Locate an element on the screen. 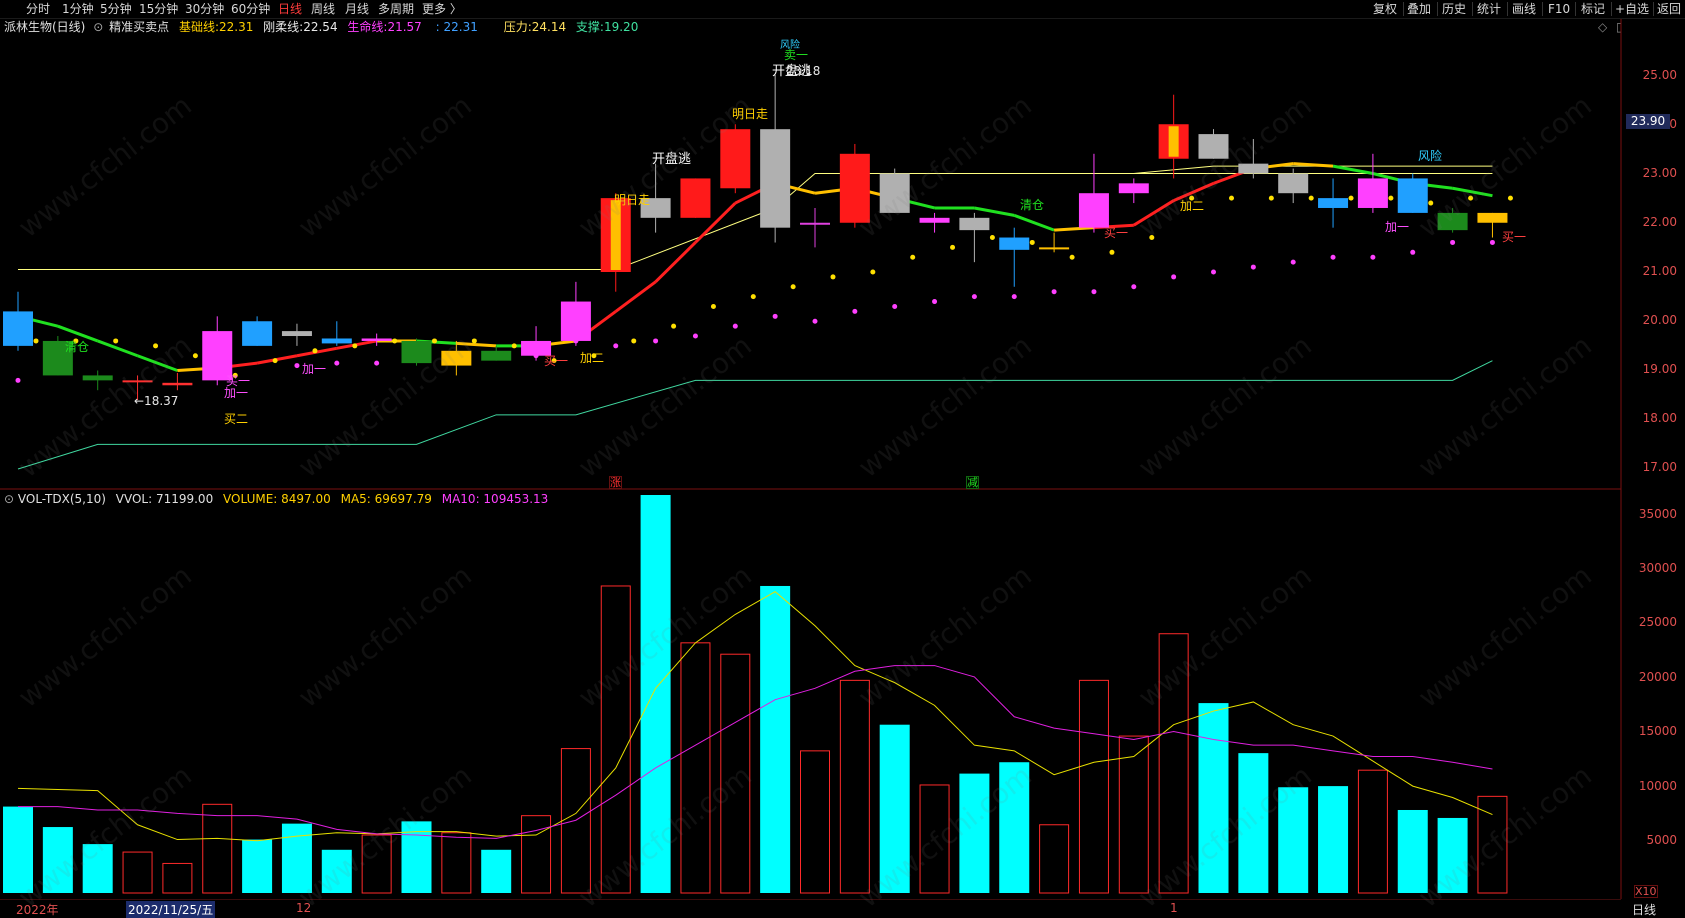 This screenshot has width=1685, height=918. volume-tick: 35000 is located at coordinates (1657, 514).